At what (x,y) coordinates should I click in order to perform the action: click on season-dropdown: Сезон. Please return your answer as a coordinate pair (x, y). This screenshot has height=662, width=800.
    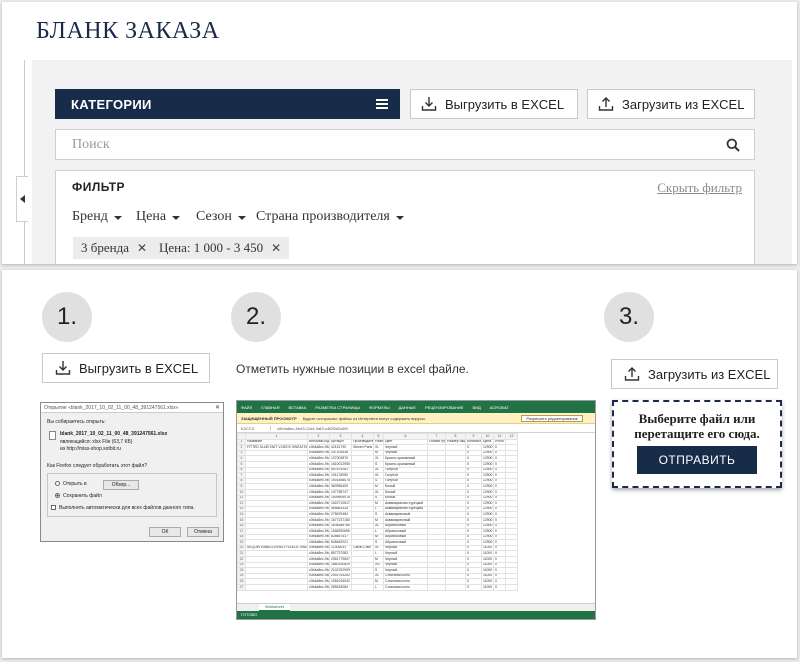
    Looking at the image, I should click on (221, 217).